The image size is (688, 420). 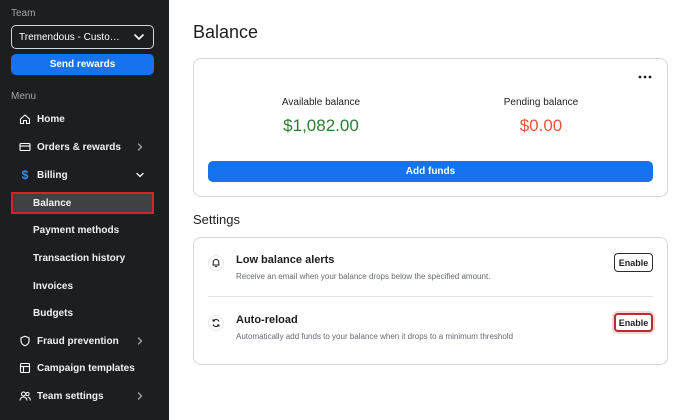 What do you see at coordinates (216, 323) in the screenshot?
I see `refresh-icon` at bounding box center [216, 323].